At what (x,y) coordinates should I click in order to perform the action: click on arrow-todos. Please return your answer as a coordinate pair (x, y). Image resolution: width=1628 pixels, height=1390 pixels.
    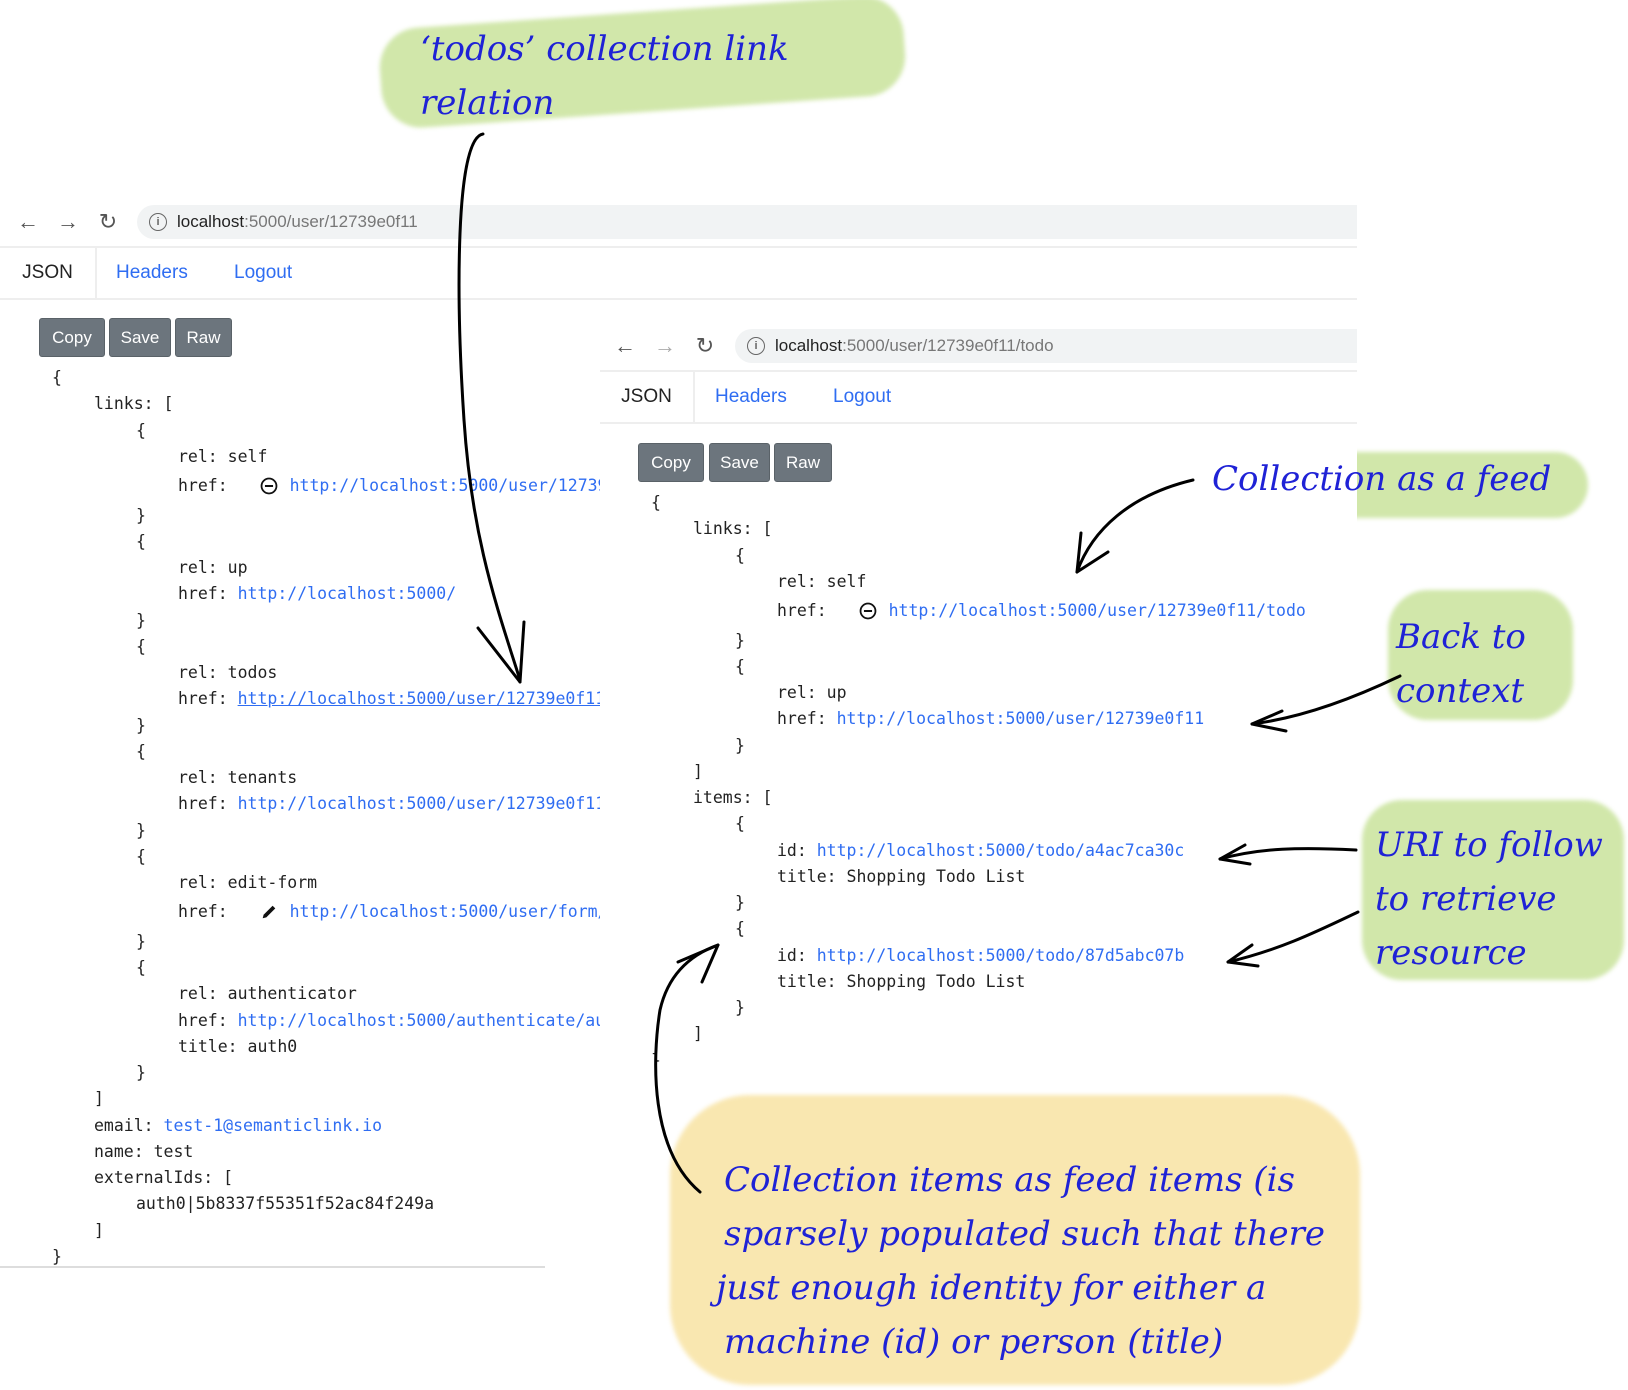
    Looking at the image, I should click on (491, 408).